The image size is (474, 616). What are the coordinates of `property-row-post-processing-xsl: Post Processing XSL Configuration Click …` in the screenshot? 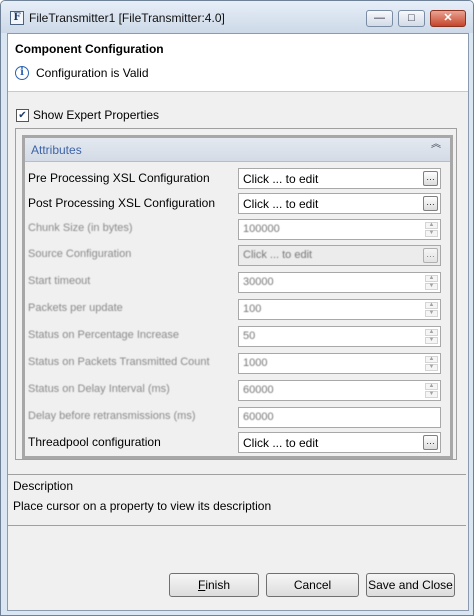 It's located at (237, 204).